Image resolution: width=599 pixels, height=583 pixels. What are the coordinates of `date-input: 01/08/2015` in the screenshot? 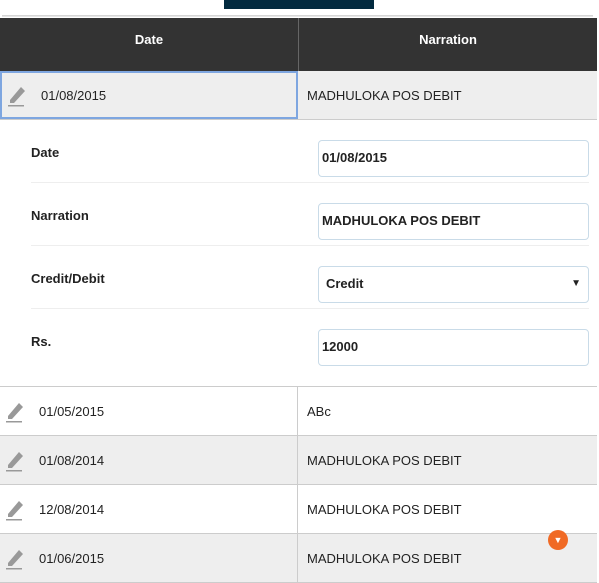 It's located at (453, 158).